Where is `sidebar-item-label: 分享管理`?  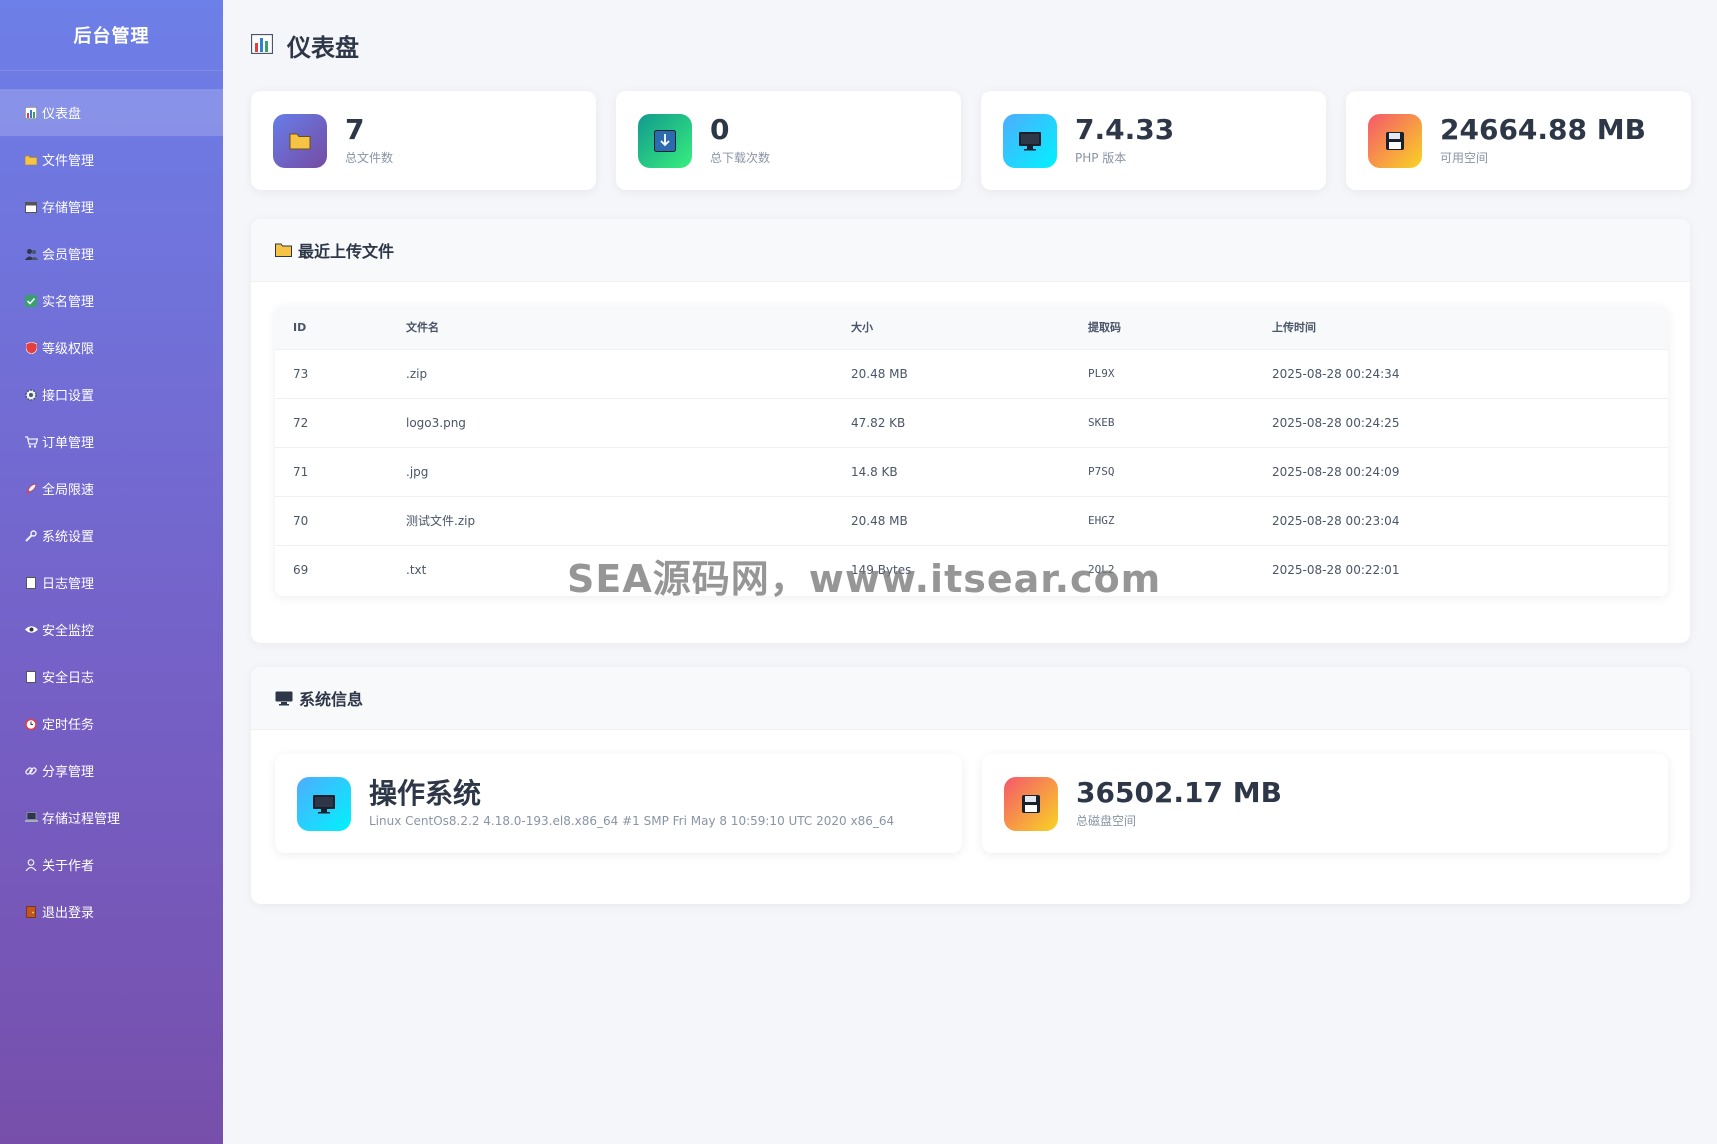 sidebar-item-label: 分享管理 is located at coordinates (68, 772).